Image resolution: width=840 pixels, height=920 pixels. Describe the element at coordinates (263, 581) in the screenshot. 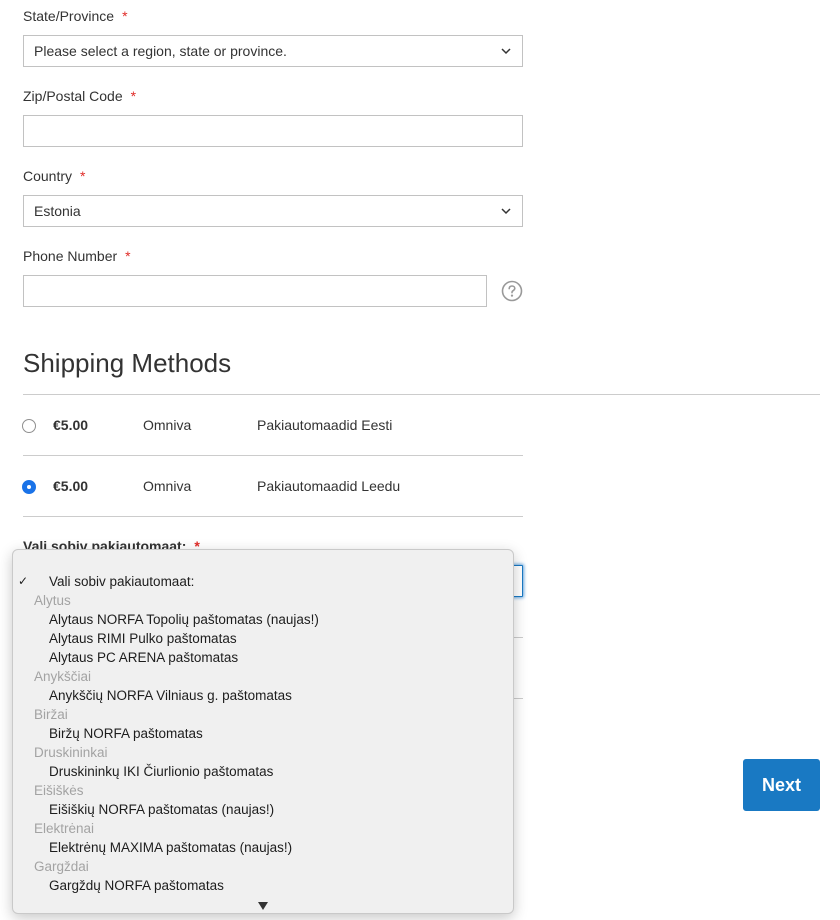

I see `dropdown-option: ✓ Vali sobiv pakiautomaat:` at that location.